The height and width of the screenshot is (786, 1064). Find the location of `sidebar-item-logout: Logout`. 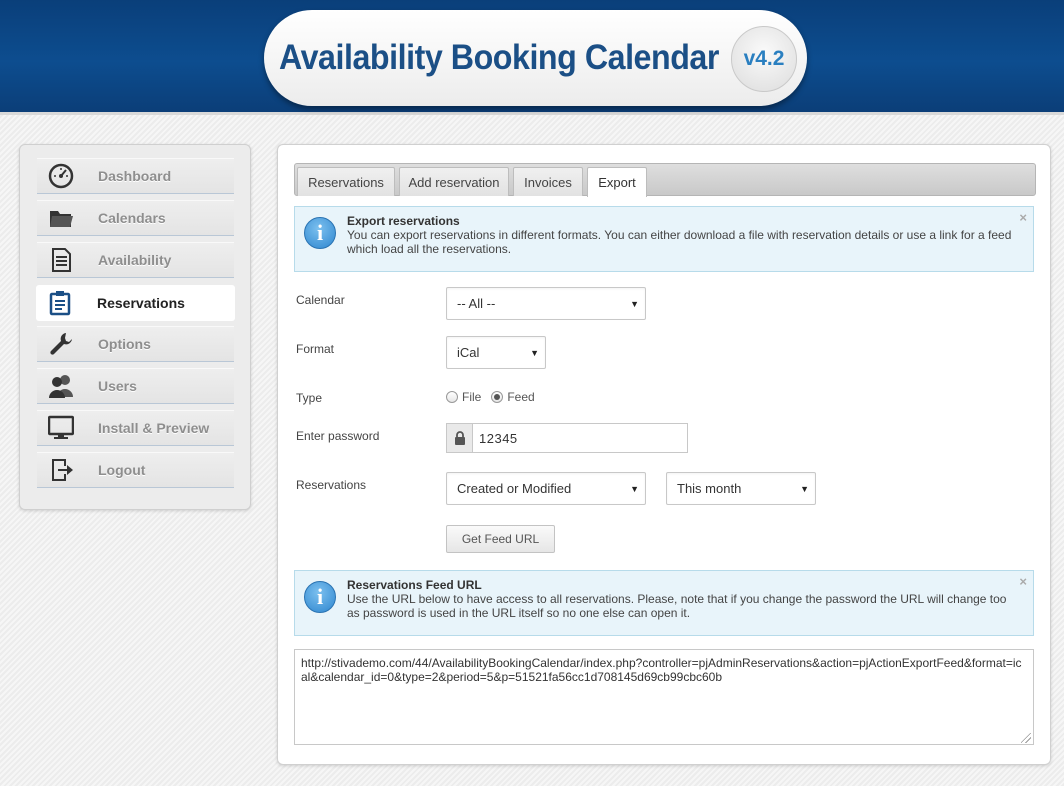

sidebar-item-logout: Logout is located at coordinates (135, 470).